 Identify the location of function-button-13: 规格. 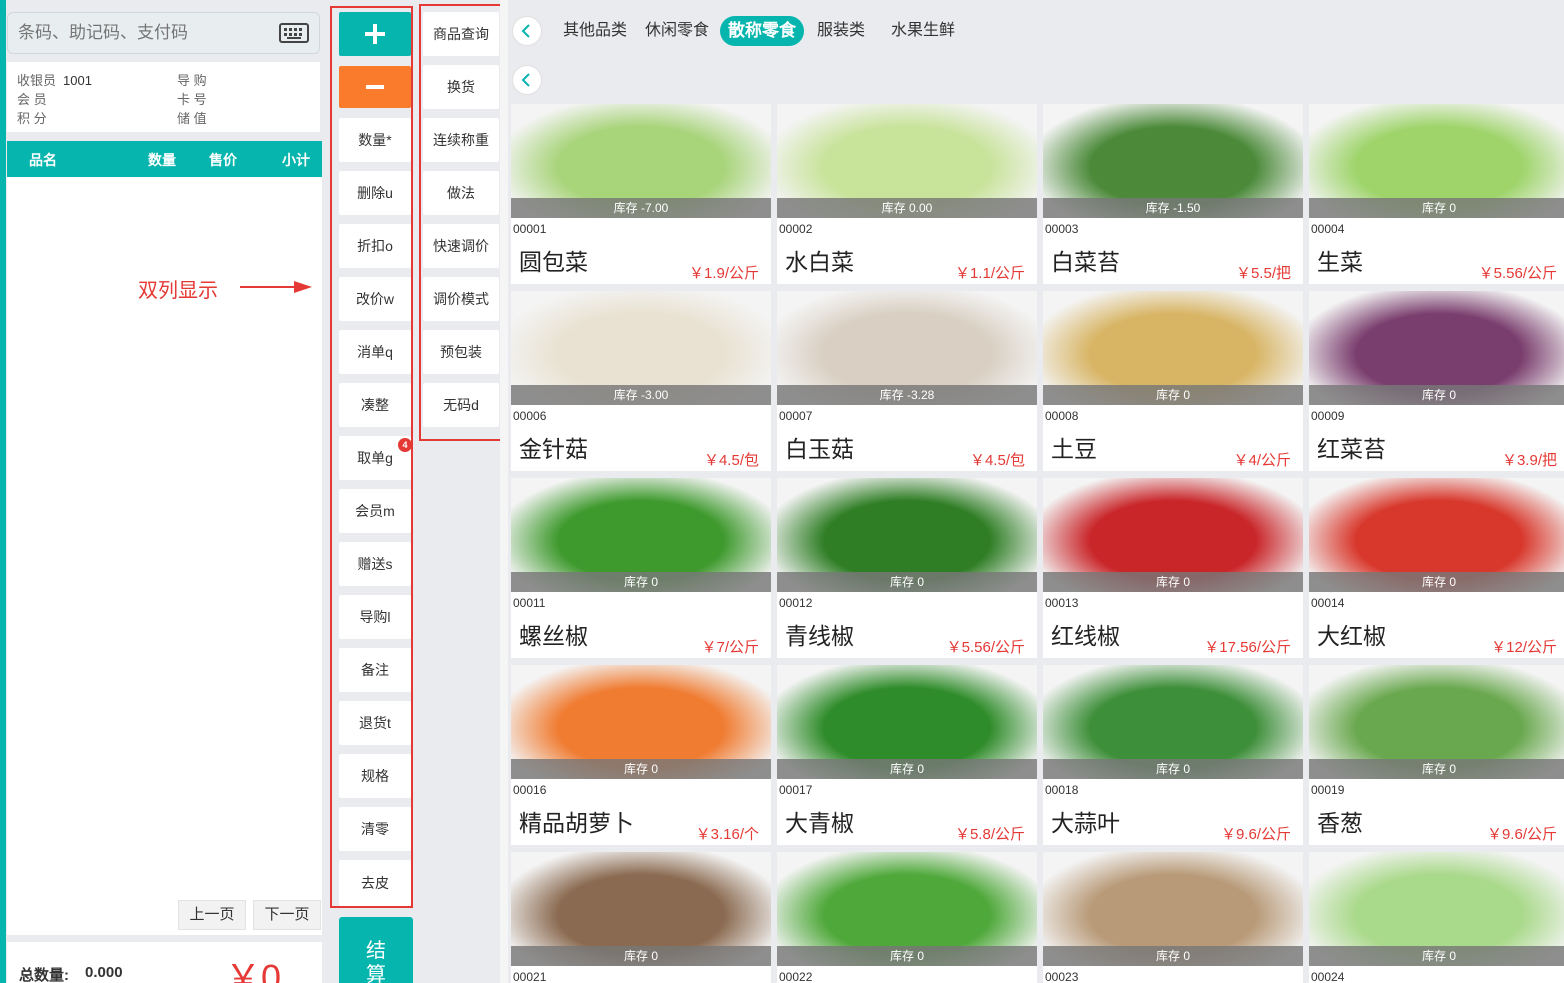
(375, 776).